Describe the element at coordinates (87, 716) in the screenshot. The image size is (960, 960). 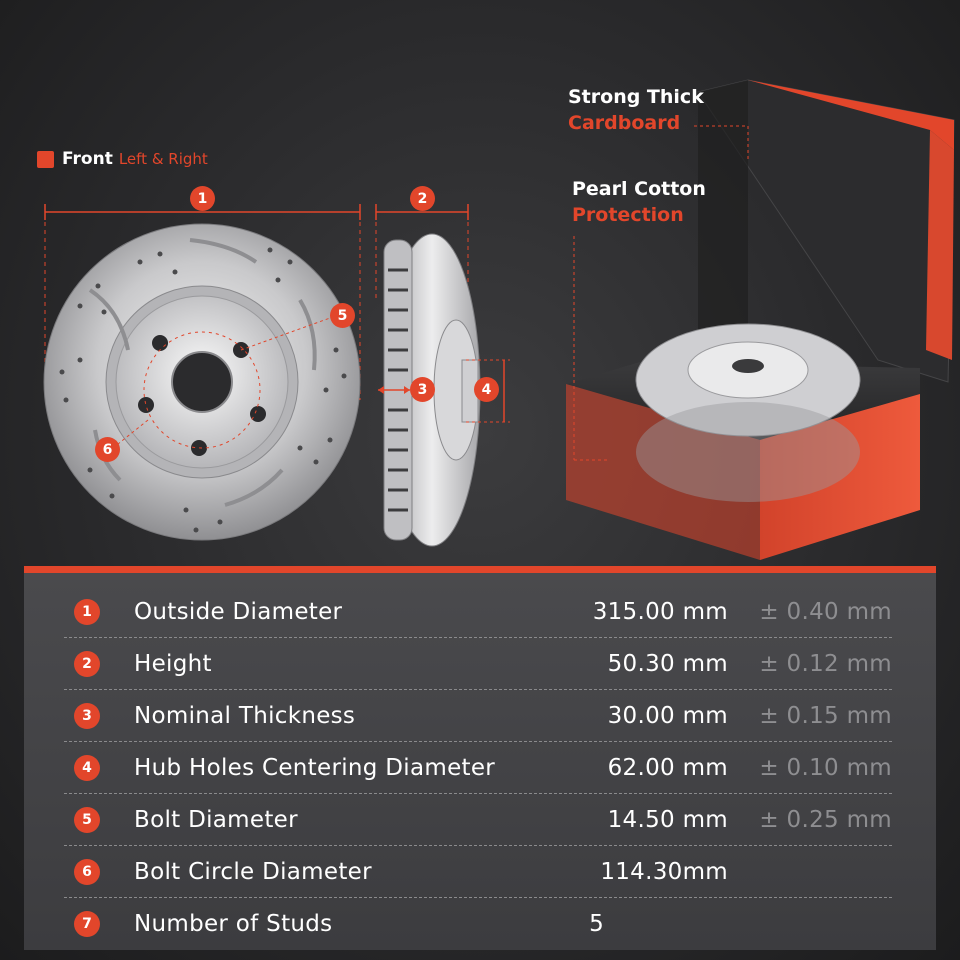
I see `spec-index-badge: 3` at that location.